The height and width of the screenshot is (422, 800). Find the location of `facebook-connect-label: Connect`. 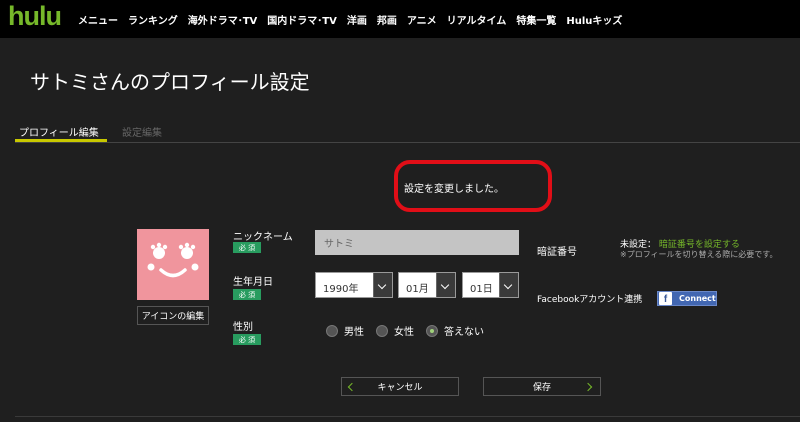

facebook-connect-label: Connect is located at coordinates (697, 298).